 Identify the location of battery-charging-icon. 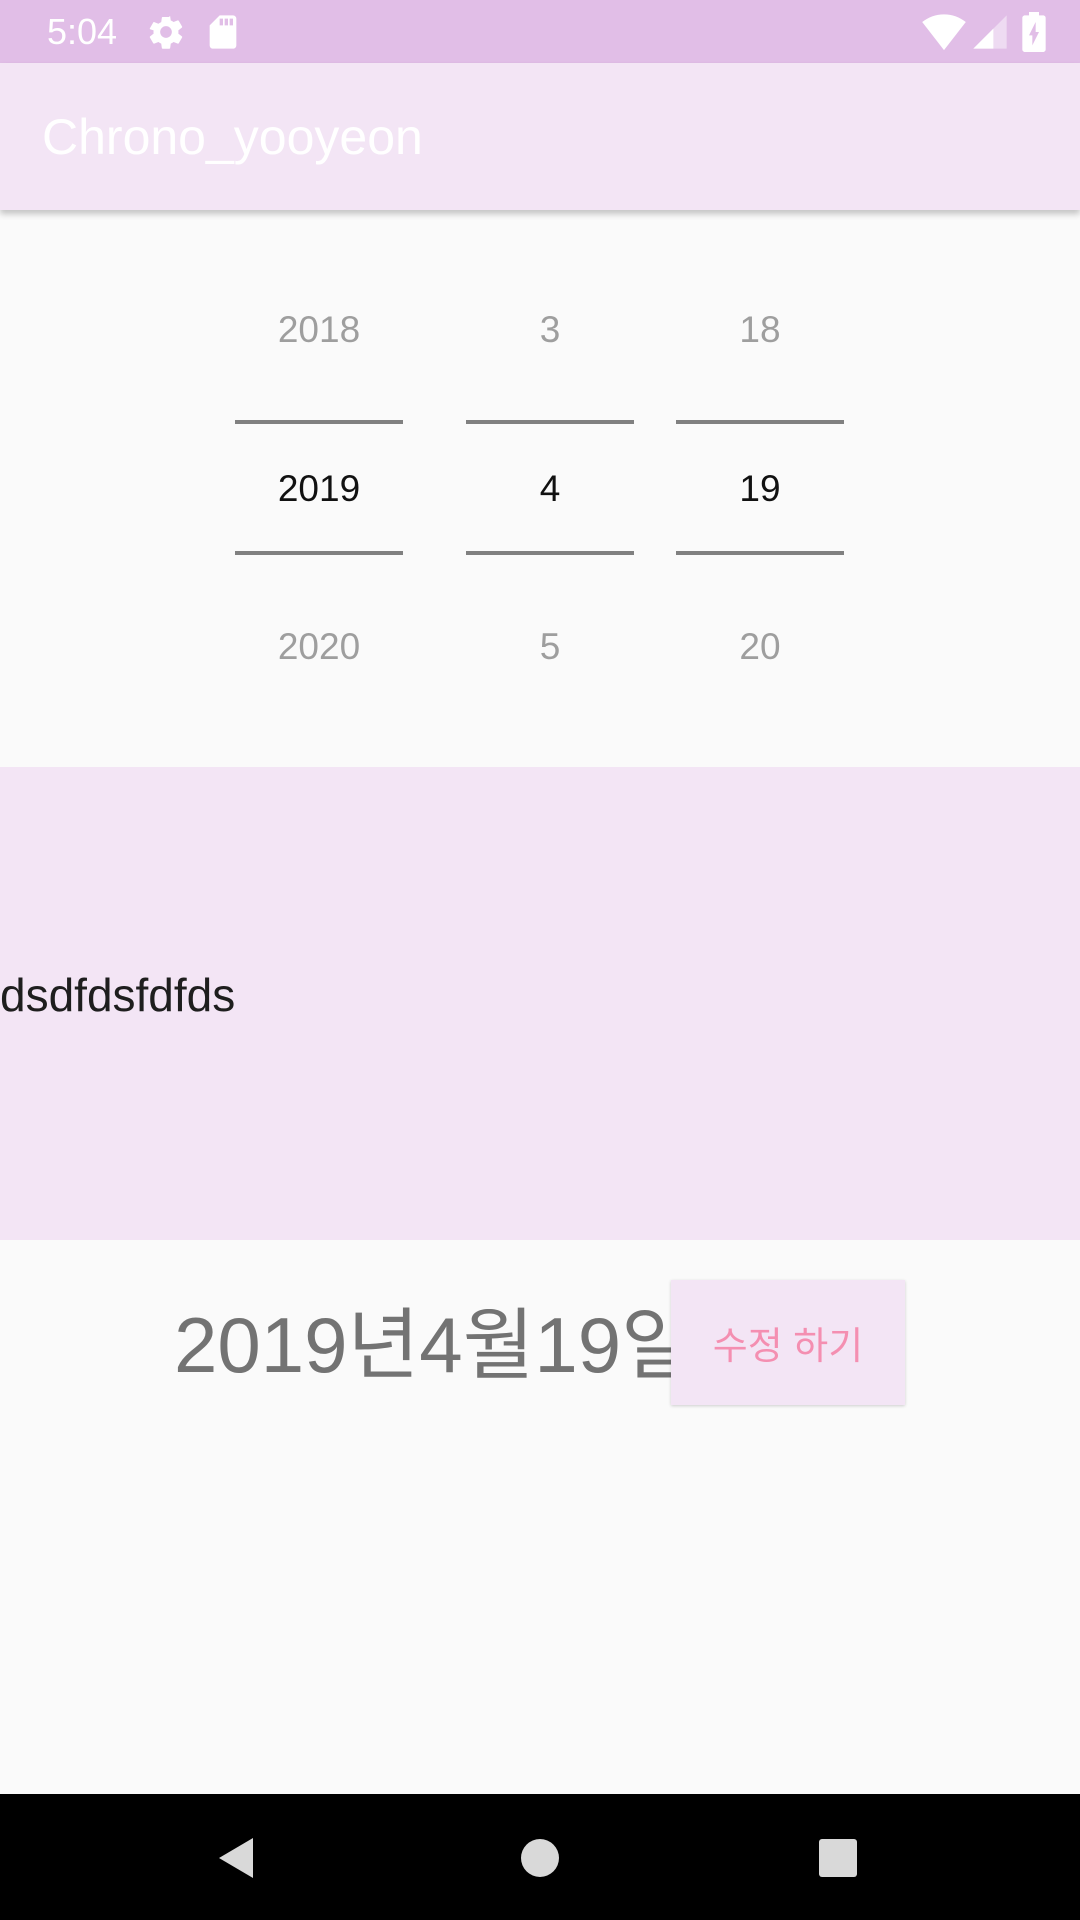
(1034, 32).